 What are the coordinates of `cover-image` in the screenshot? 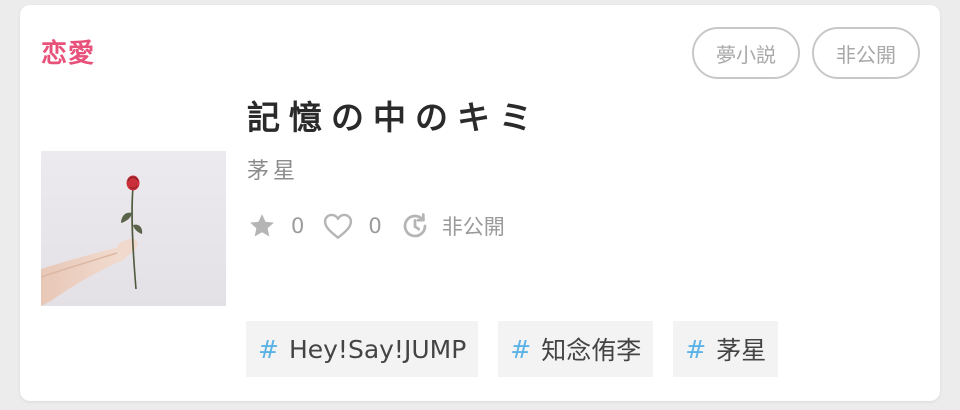 It's located at (133, 228).